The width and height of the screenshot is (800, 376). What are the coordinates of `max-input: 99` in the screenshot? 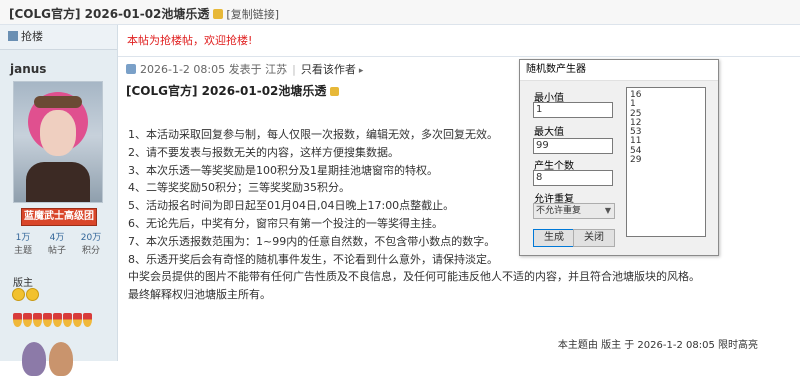 It's located at (573, 146).